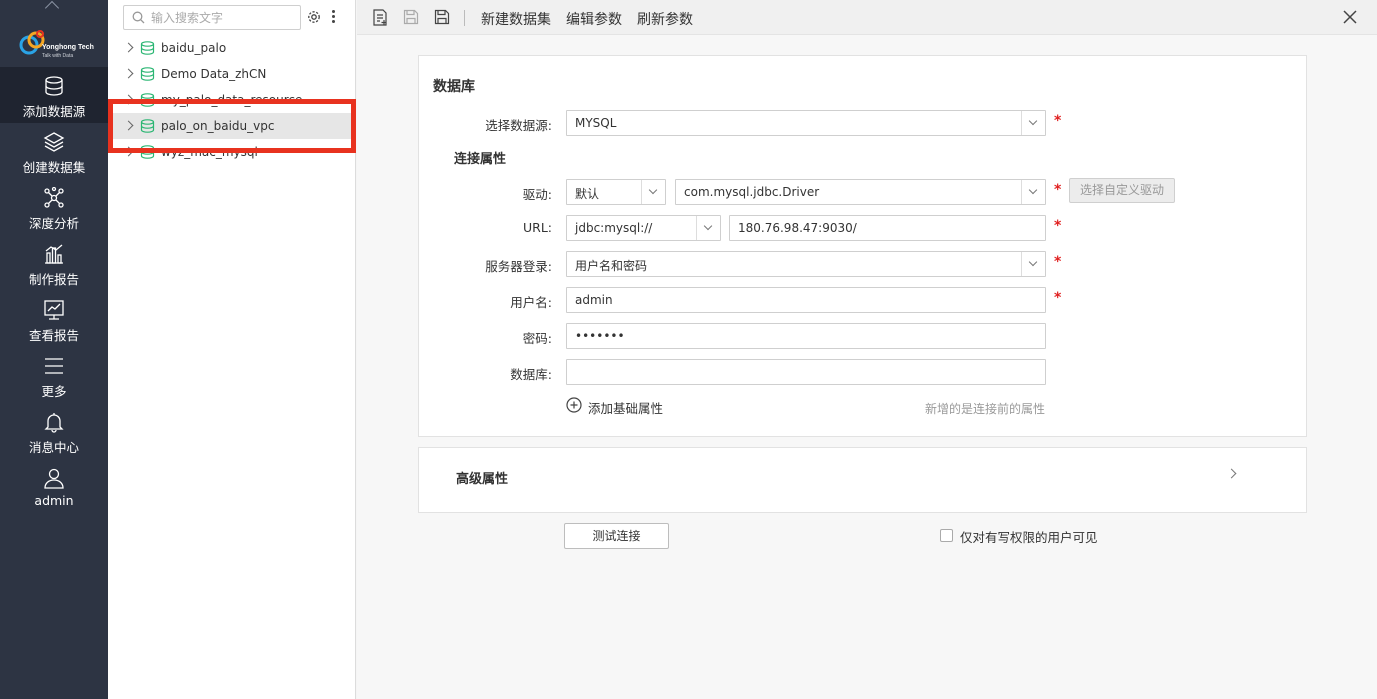 This screenshot has width=1377, height=699. Describe the element at coordinates (867, 17) in the screenshot. I see `toolbar: 新建数据集 编辑参数 刷新参数` at that location.